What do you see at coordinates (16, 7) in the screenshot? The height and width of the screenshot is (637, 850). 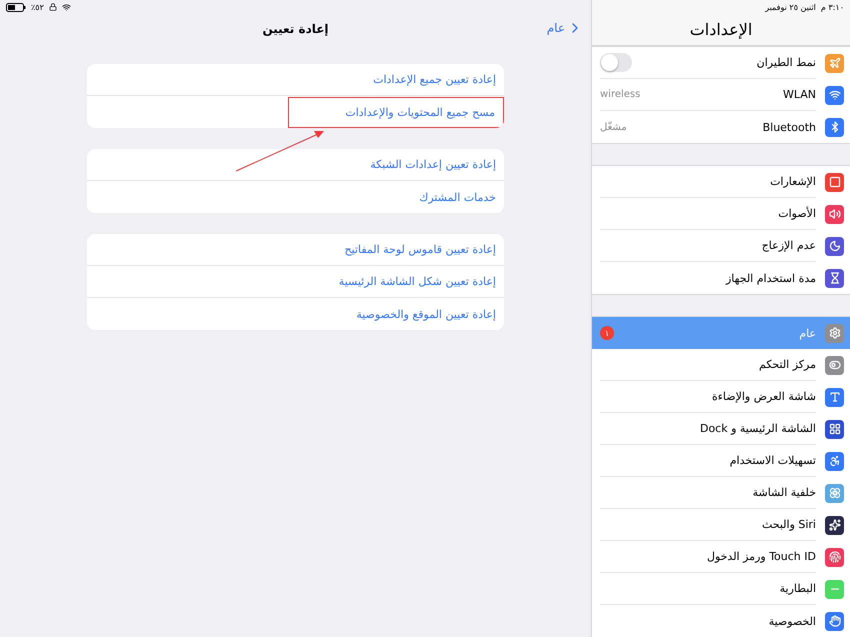 I see `battery-icon` at bounding box center [16, 7].